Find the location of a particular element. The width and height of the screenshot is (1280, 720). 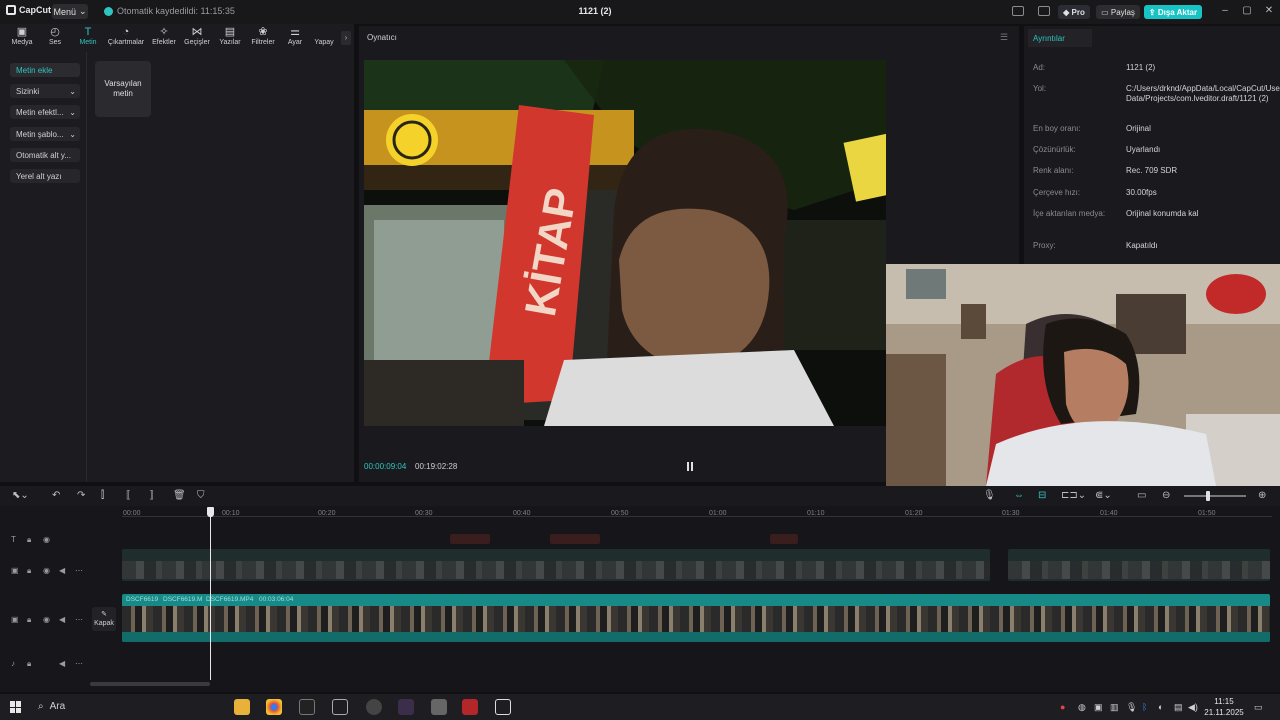

tool-filters: ❀ Filtreler is located at coordinates (263, 38).